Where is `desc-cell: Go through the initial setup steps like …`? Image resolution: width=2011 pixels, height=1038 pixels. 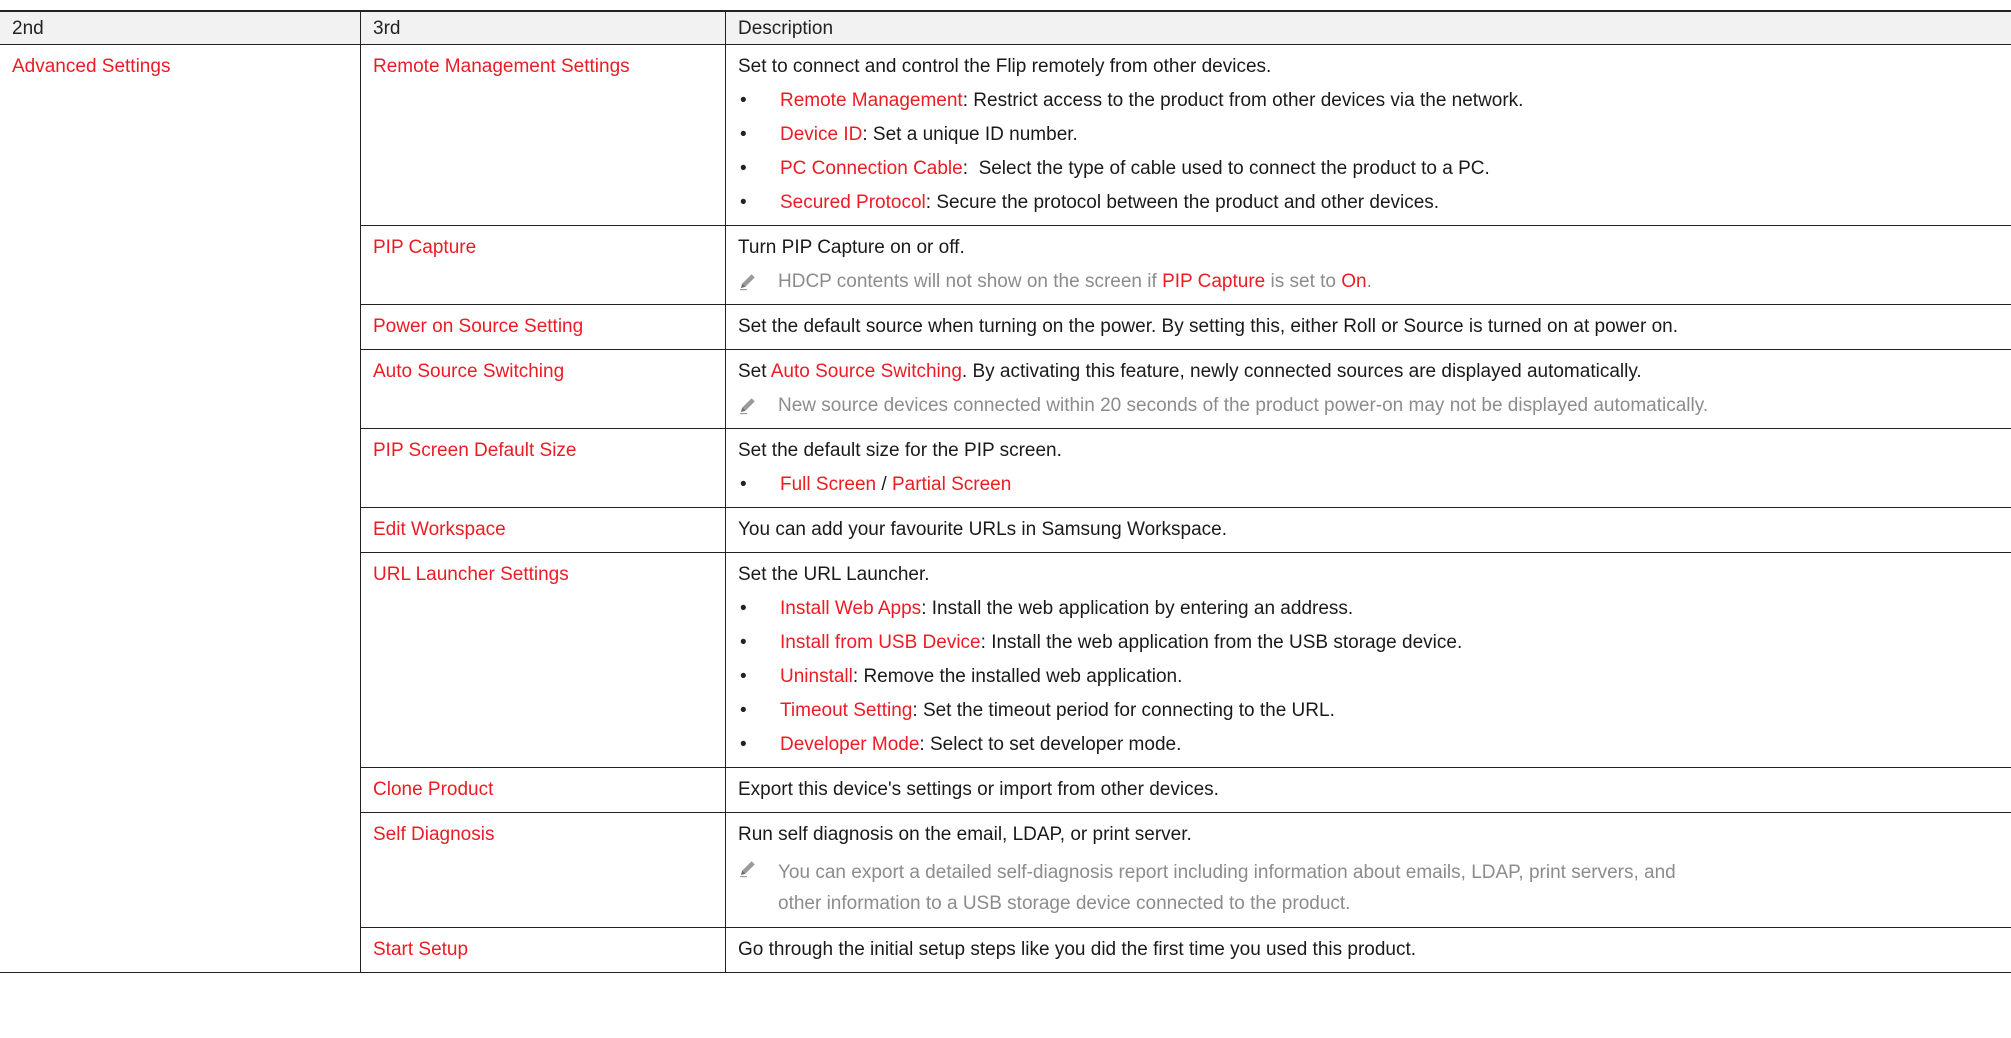
desc-cell: Go through the initial setup steps like … is located at coordinates (1368, 950).